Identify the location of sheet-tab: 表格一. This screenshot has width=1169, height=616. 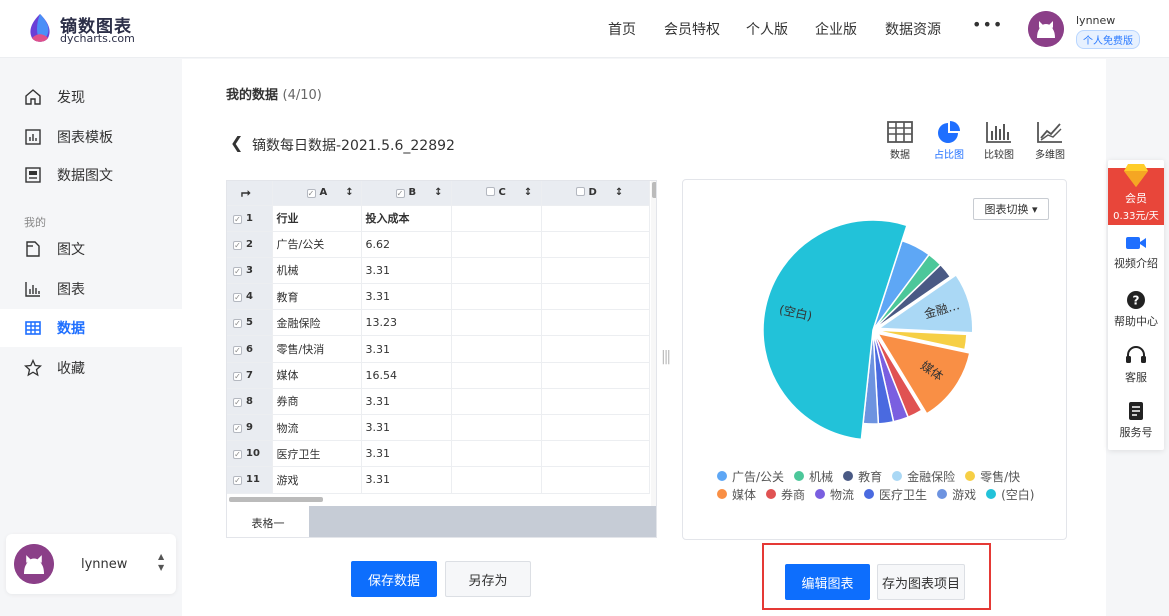
(268, 521).